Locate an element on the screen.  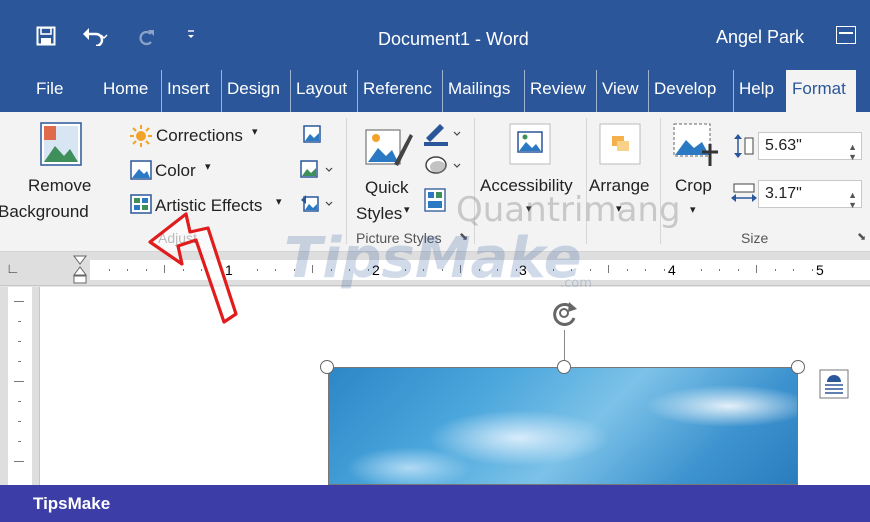
customize-qat-icon is located at coordinates (191, 36).